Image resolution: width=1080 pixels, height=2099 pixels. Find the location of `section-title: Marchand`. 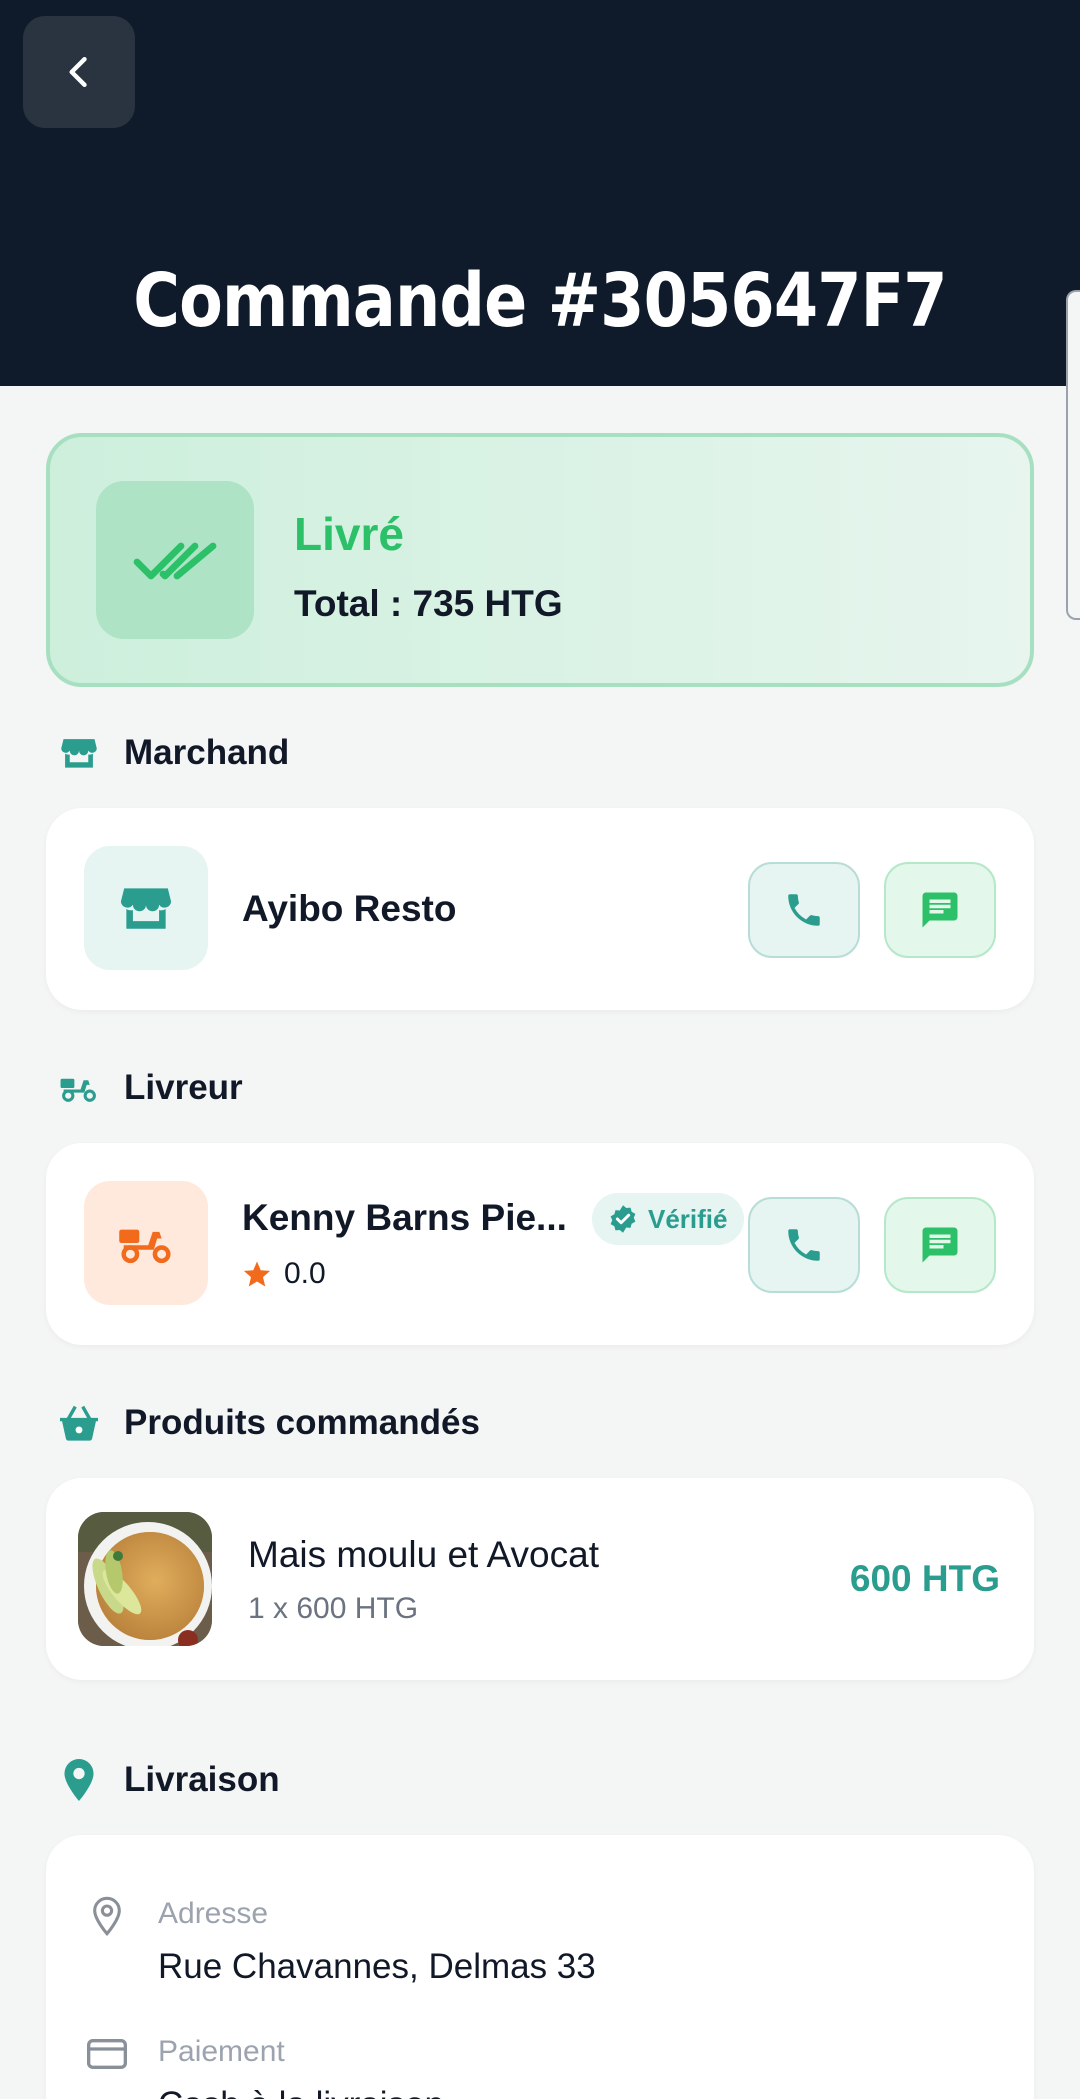

section-title: Marchand is located at coordinates (207, 752).